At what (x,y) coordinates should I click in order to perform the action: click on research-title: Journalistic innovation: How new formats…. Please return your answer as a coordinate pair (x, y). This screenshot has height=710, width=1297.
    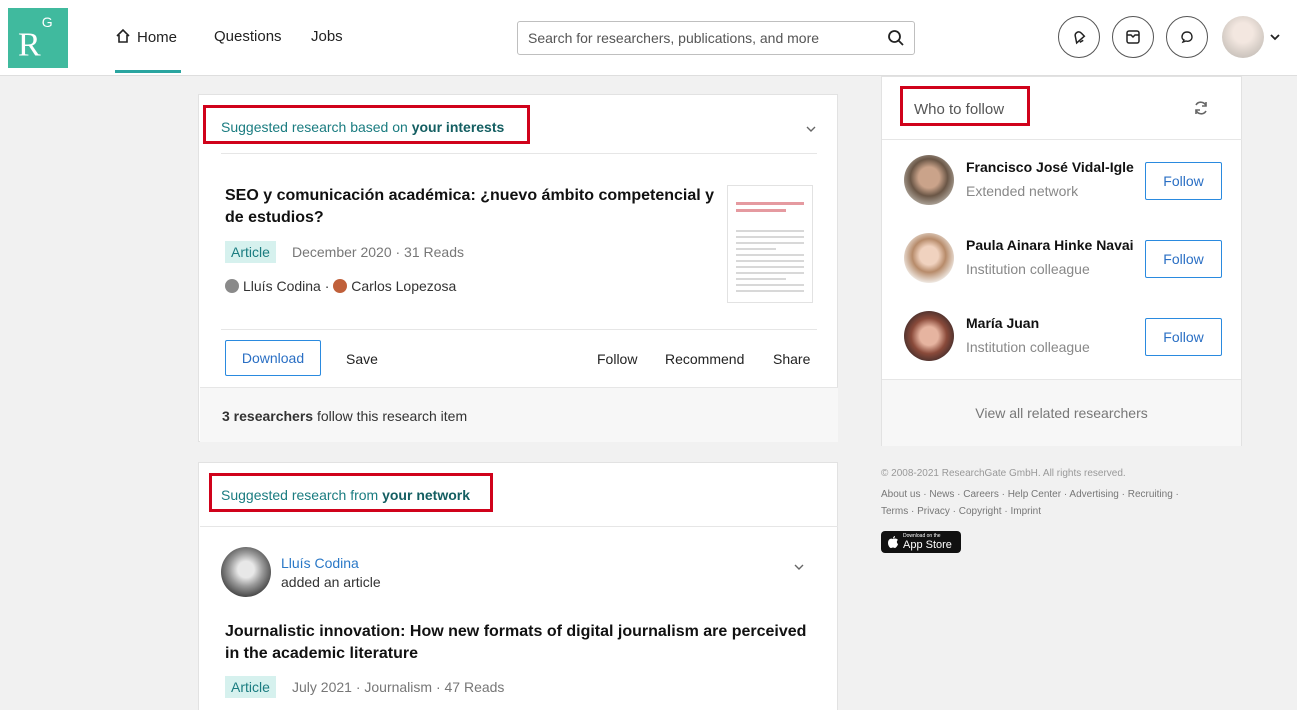
    Looking at the image, I should click on (525, 643).